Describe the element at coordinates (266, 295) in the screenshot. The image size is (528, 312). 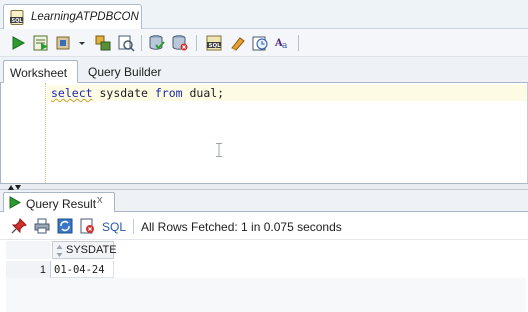
I see `grid-empty-area` at that location.